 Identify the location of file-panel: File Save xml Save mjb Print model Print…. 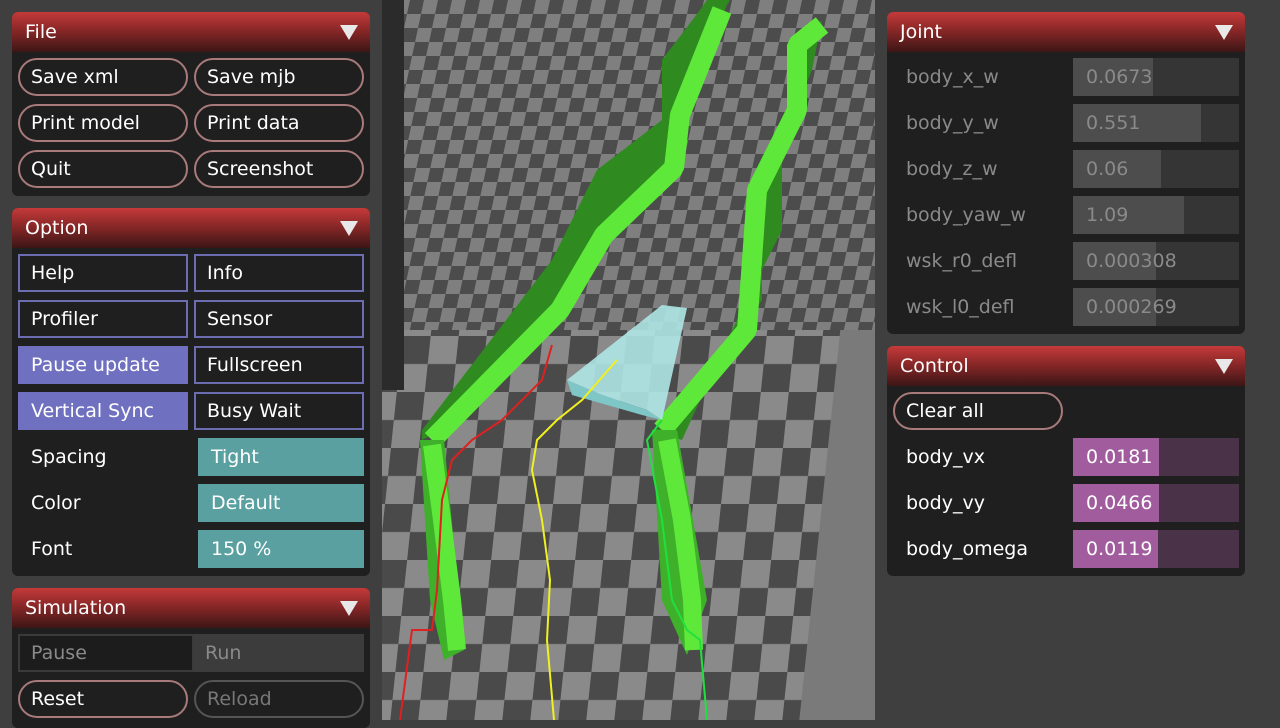
(191, 104).